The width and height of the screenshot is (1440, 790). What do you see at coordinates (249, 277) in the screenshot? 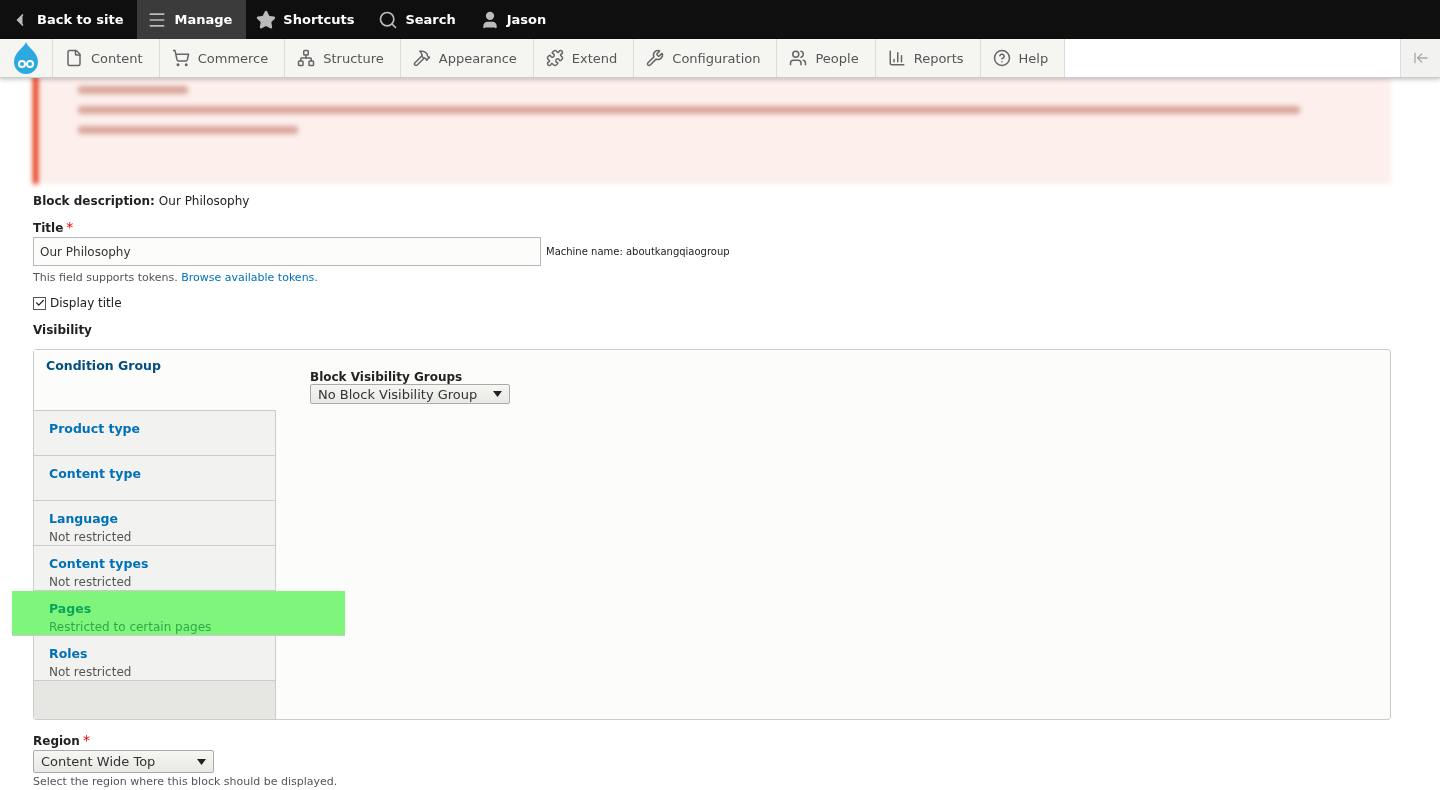
I see `tokens-link: Browse available tokens.` at bounding box center [249, 277].